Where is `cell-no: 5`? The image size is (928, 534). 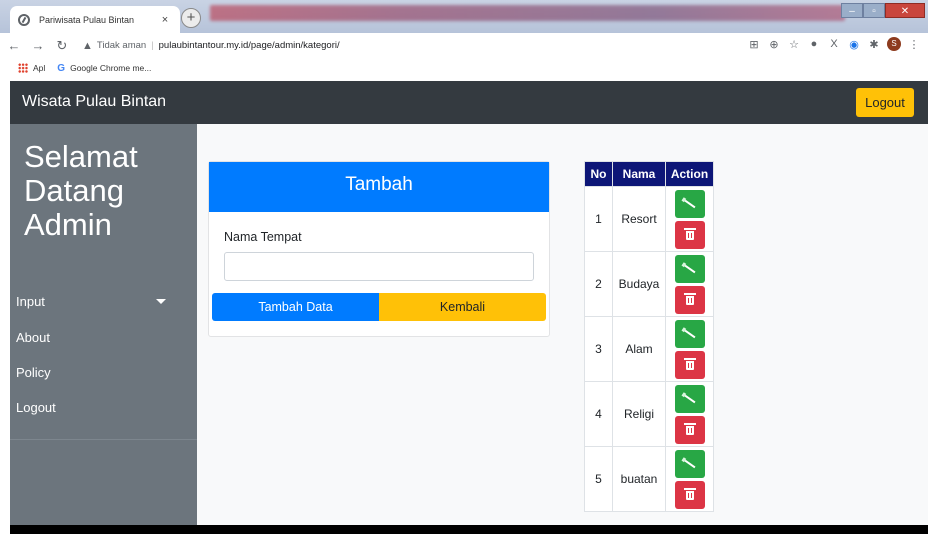
cell-no: 5 is located at coordinates (598, 479).